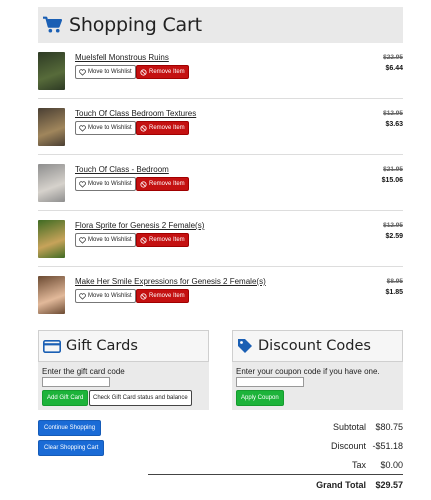  I want to click on check-gift-card-button: Check Gift Card status and balance, so click(140, 398).